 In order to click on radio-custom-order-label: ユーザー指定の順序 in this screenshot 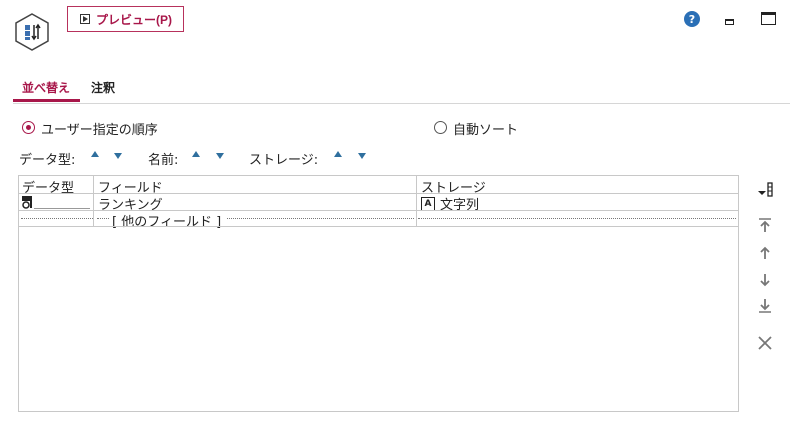, I will do `click(99, 128)`.